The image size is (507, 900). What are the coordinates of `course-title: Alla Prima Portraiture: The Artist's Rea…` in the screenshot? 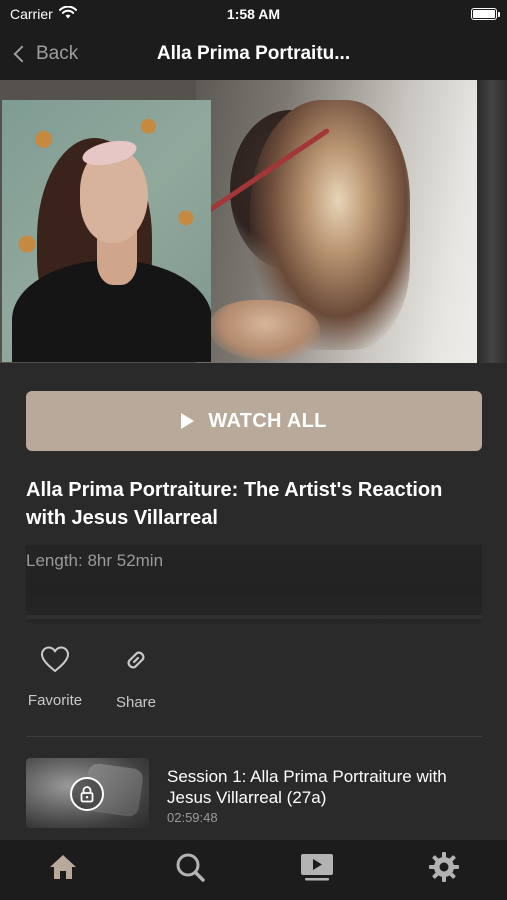 It's located at (234, 504).